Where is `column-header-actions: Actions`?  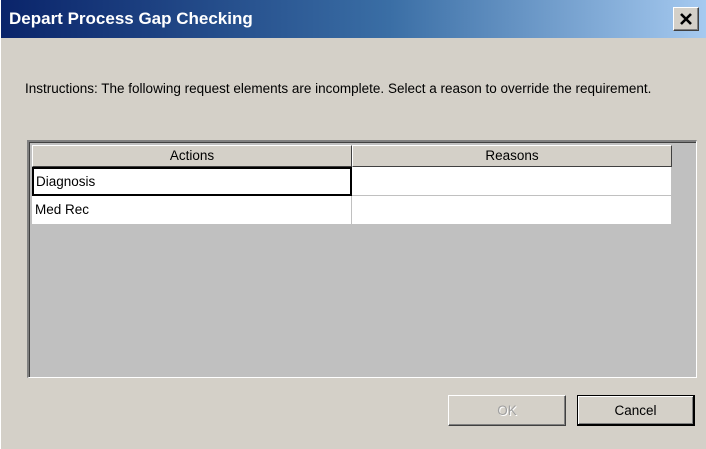 column-header-actions: Actions is located at coordinates (192, 156).